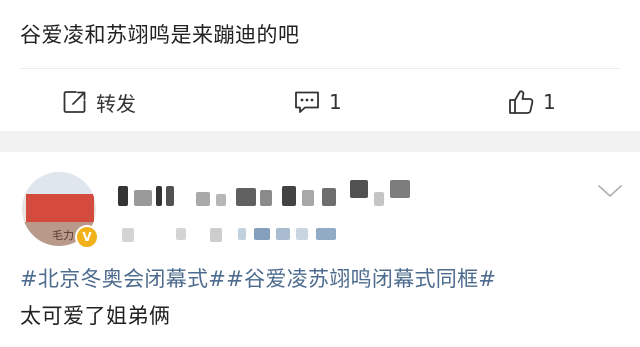 The image size is (640, 347). Describe the element at coordinates (335, 102) in the screenshot. I see `comment-count: 1` at that location.